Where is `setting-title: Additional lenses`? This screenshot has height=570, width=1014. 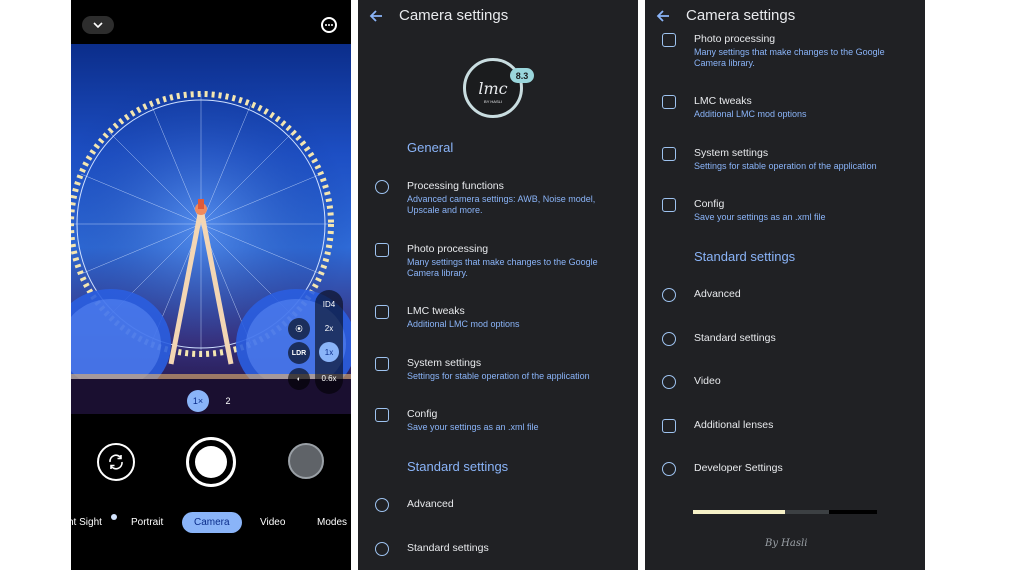
setting-title: Additional lenses is located at coordinates (734, 425).